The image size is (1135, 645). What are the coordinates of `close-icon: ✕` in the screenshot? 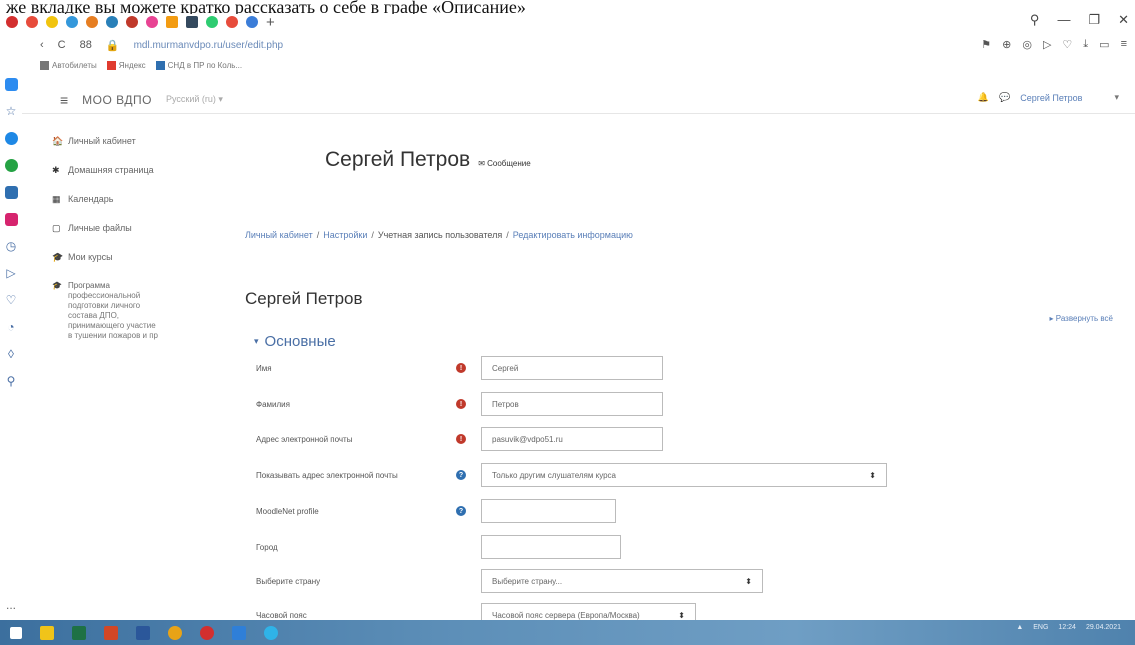 It's located at (1123, 20).